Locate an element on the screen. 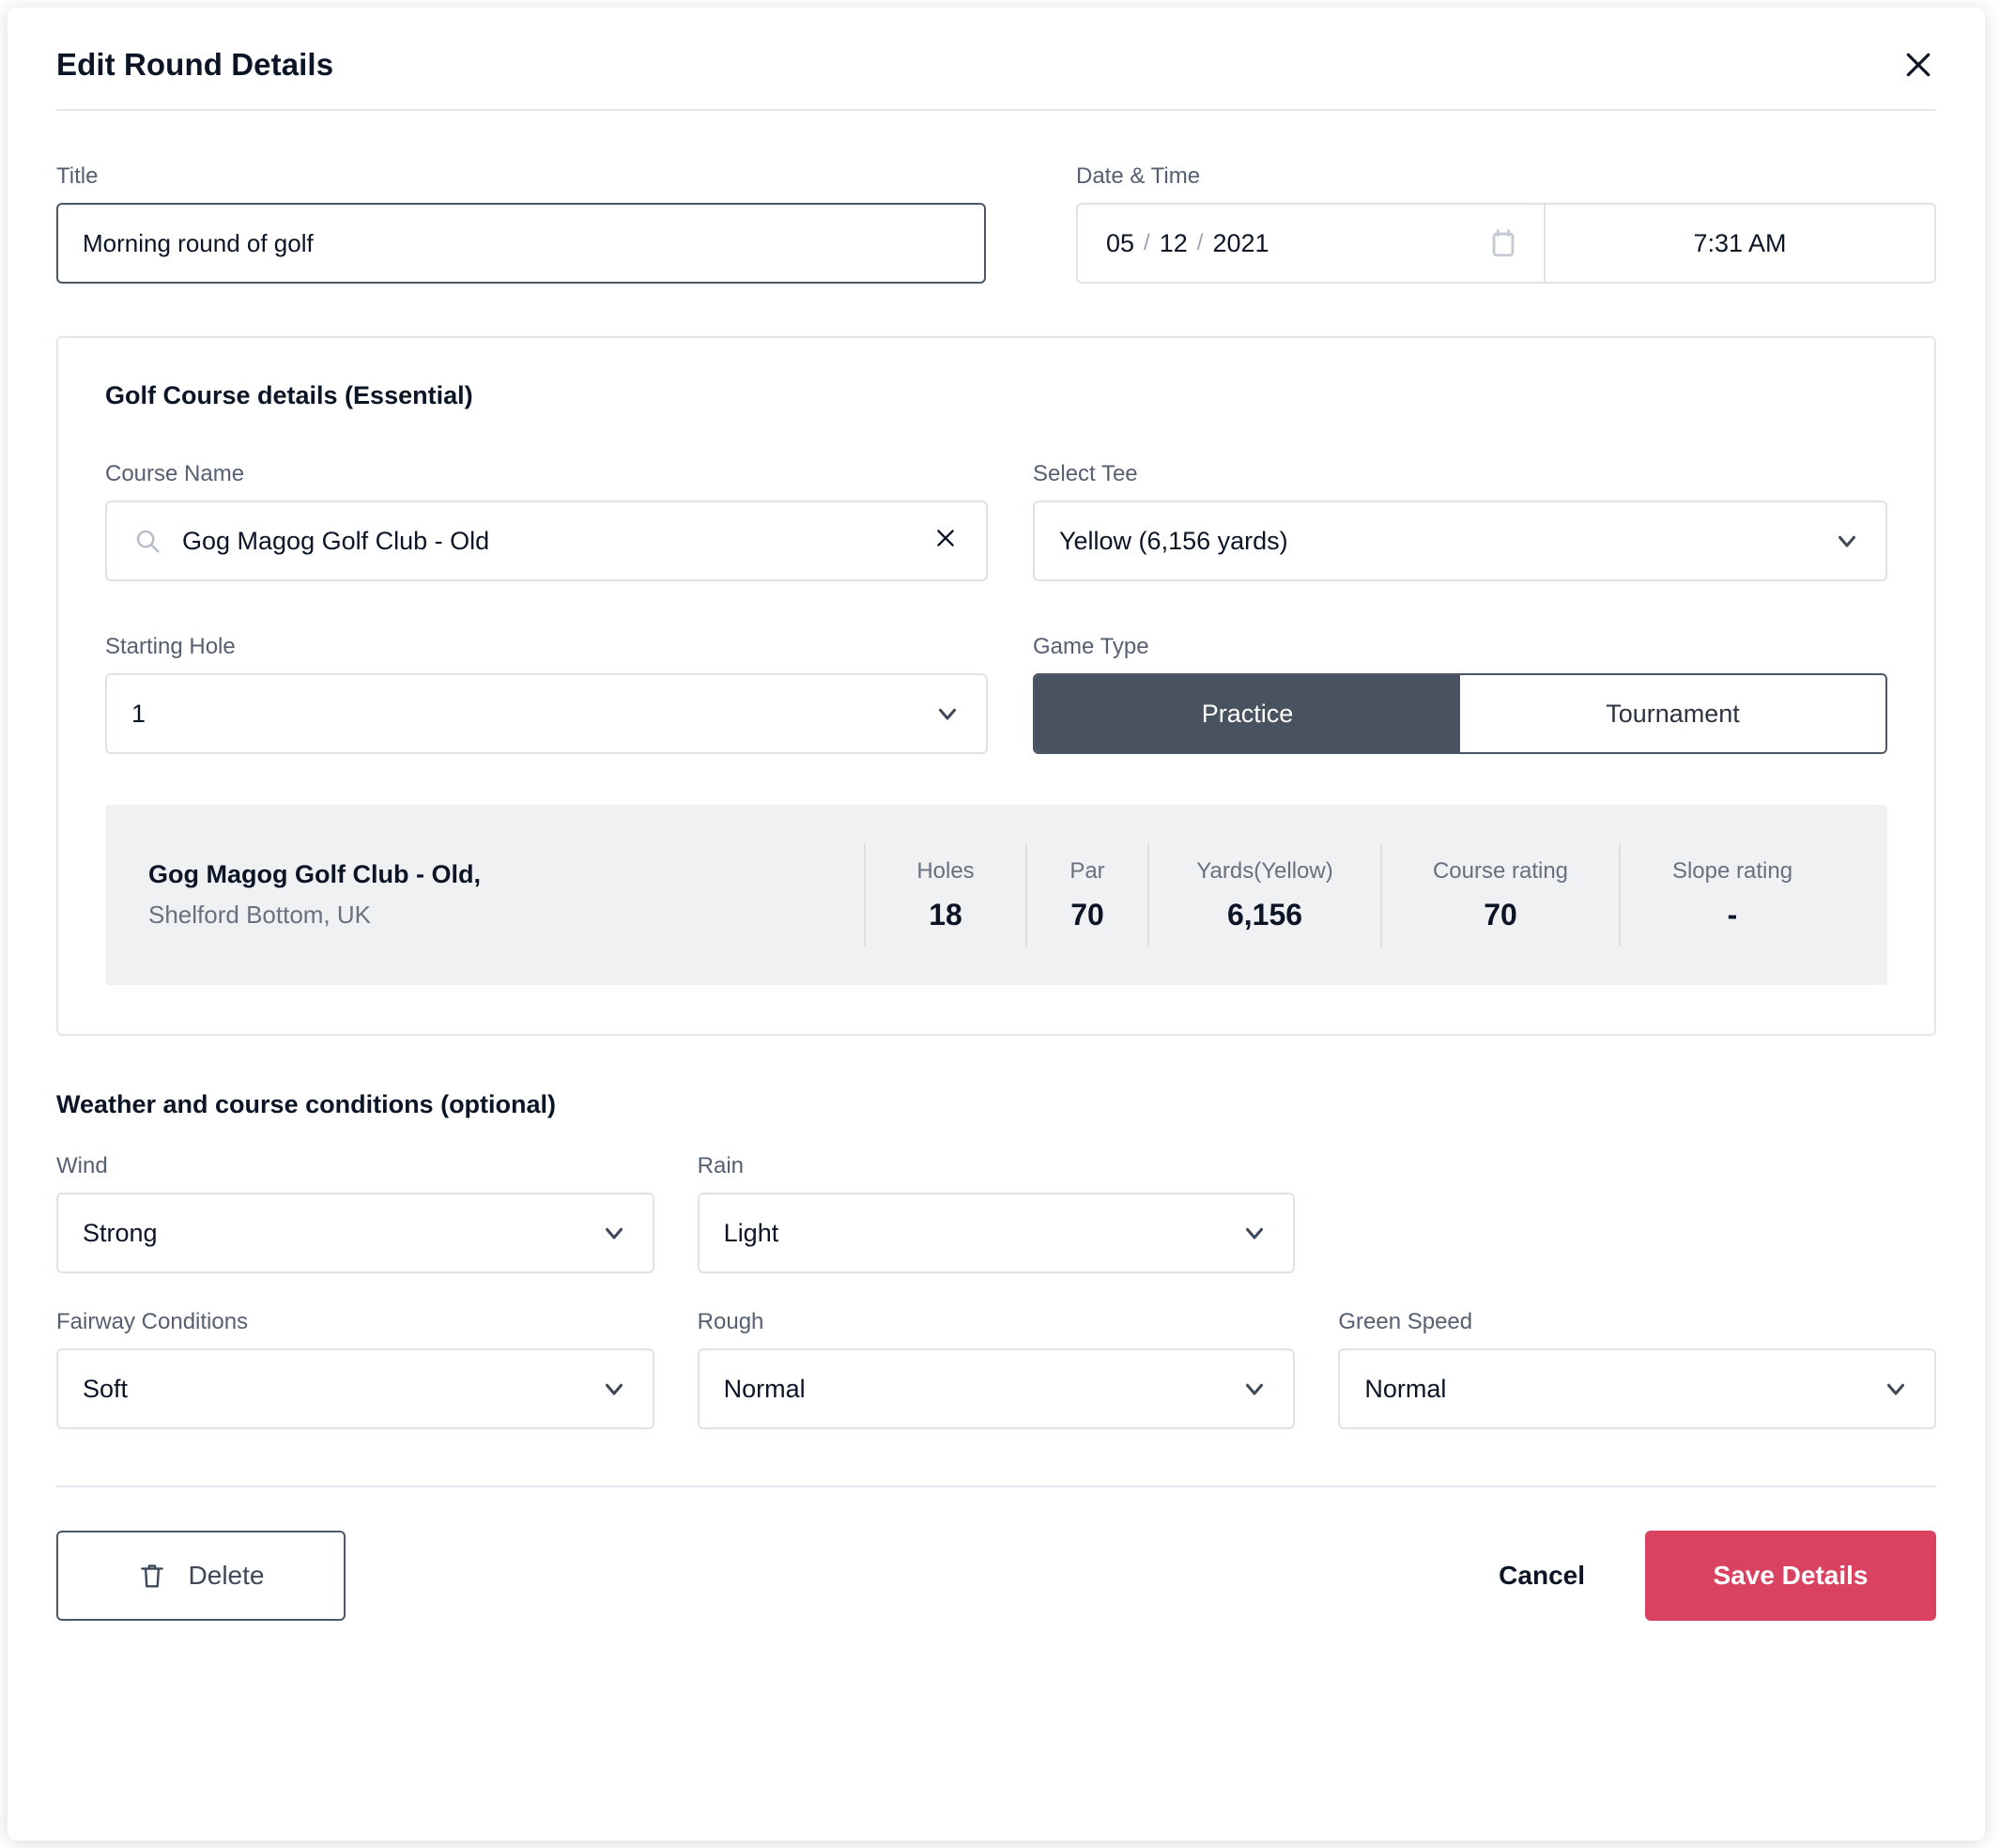 The height and width of the screenshot is (1848, 2000). save-button: Save Details is located at coordinates (1790, 1576).